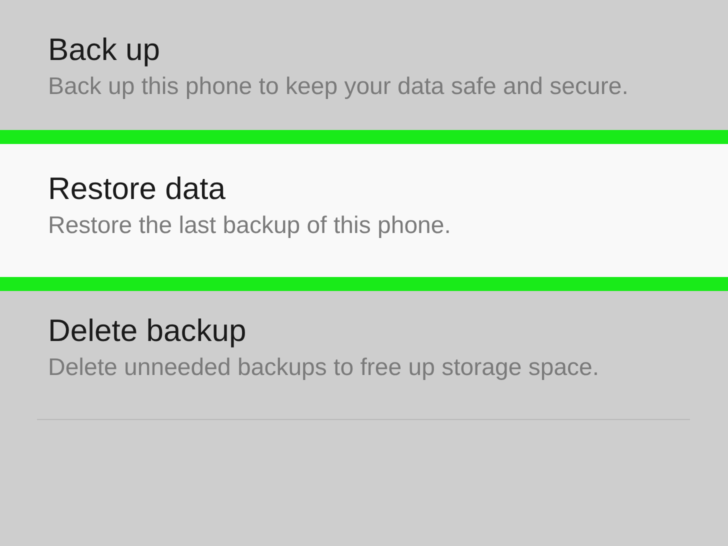 This screenshot has height=546, width=728. What do you see at coordinates (105, 50) in the screenshot?
I see `item-title: Back up` at bounding box center [105, 50].